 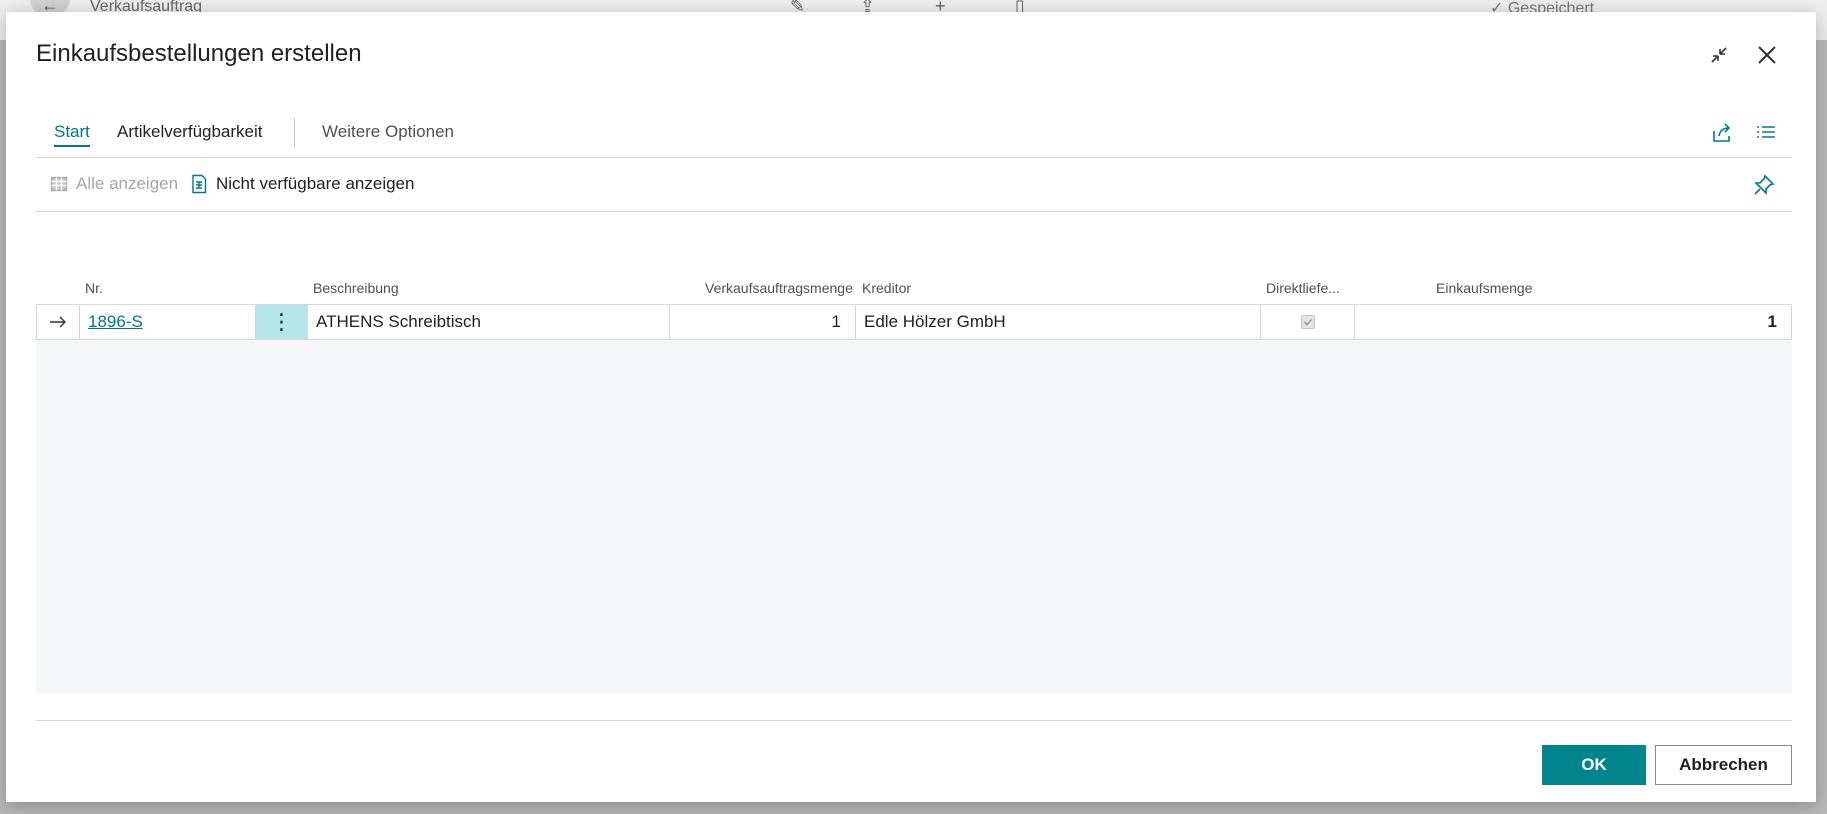 What do you see at coordinates (763, 322) in the screenshot?
I see `cell-sales-qty: 1` at bounding box center [763, 322].